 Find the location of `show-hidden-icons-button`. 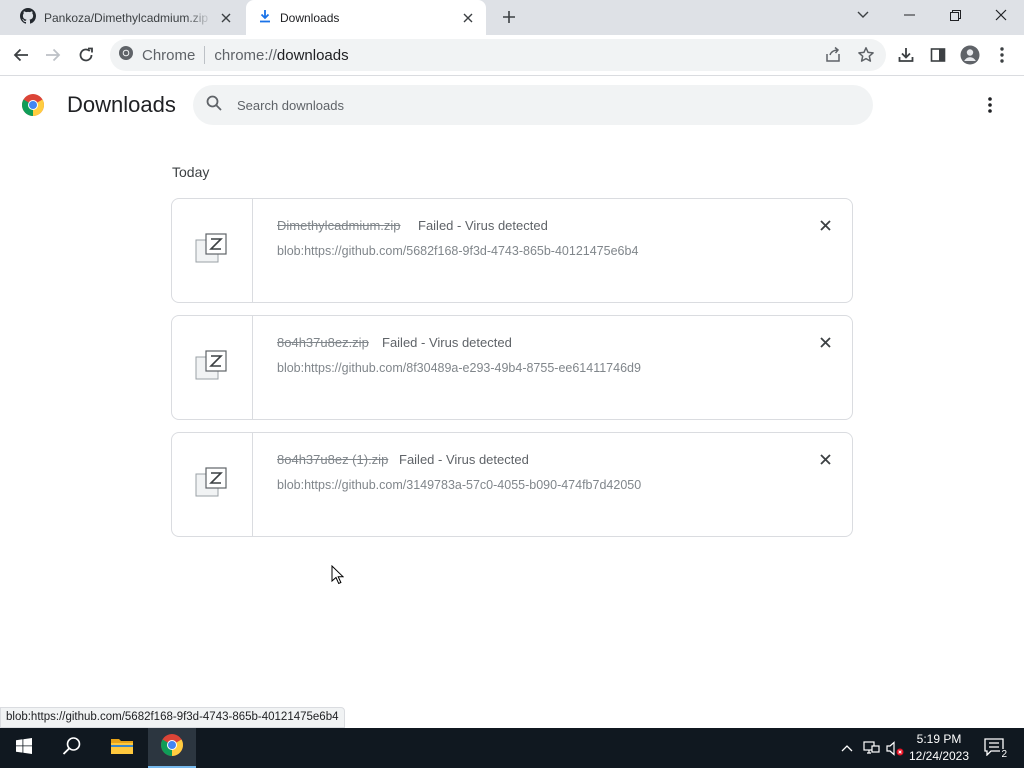

show-hidden-icons-button is located at coordinates (847, 748).